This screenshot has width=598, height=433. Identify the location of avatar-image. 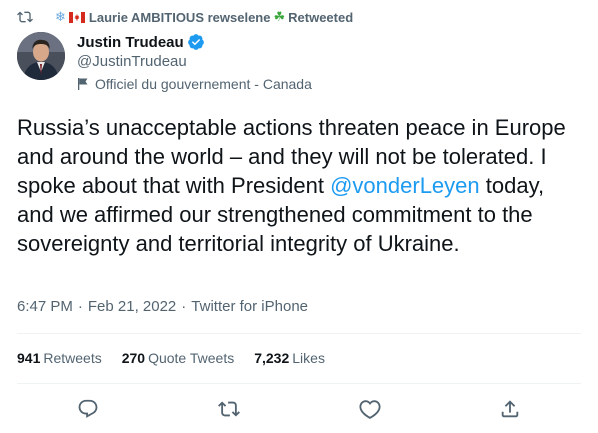
(41, 56).